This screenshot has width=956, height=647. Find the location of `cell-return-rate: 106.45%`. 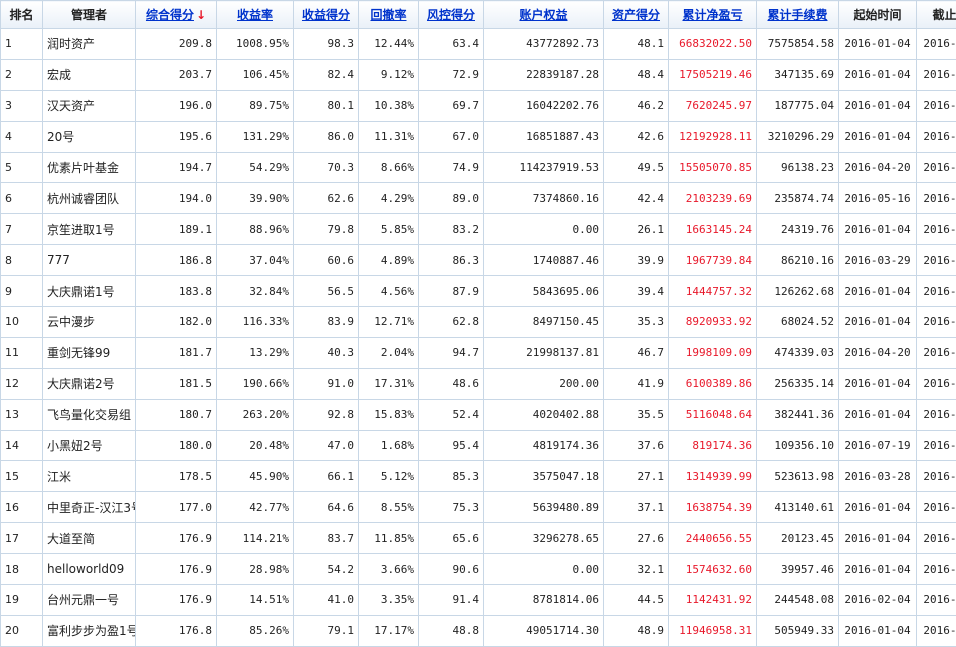

cell-return-rate: 106.45% is located at coordinates (255, 74).